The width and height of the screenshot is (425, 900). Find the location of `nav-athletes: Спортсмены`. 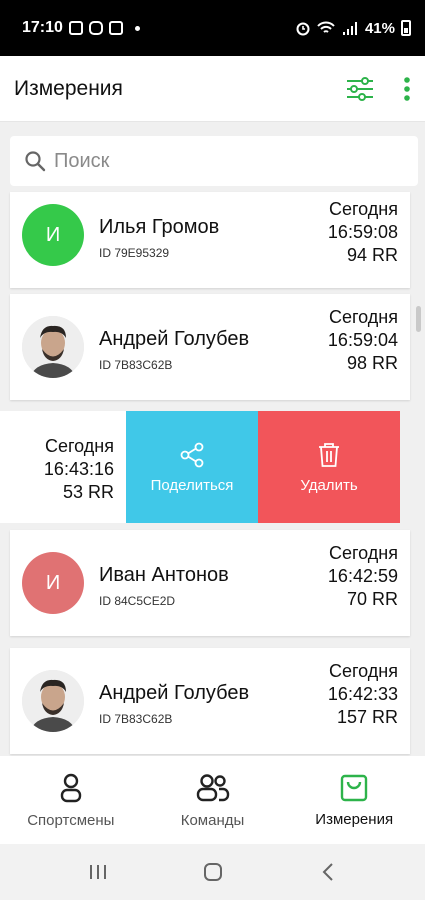

nav-athletes: Спортсмены is located at coordinates (71, 800).